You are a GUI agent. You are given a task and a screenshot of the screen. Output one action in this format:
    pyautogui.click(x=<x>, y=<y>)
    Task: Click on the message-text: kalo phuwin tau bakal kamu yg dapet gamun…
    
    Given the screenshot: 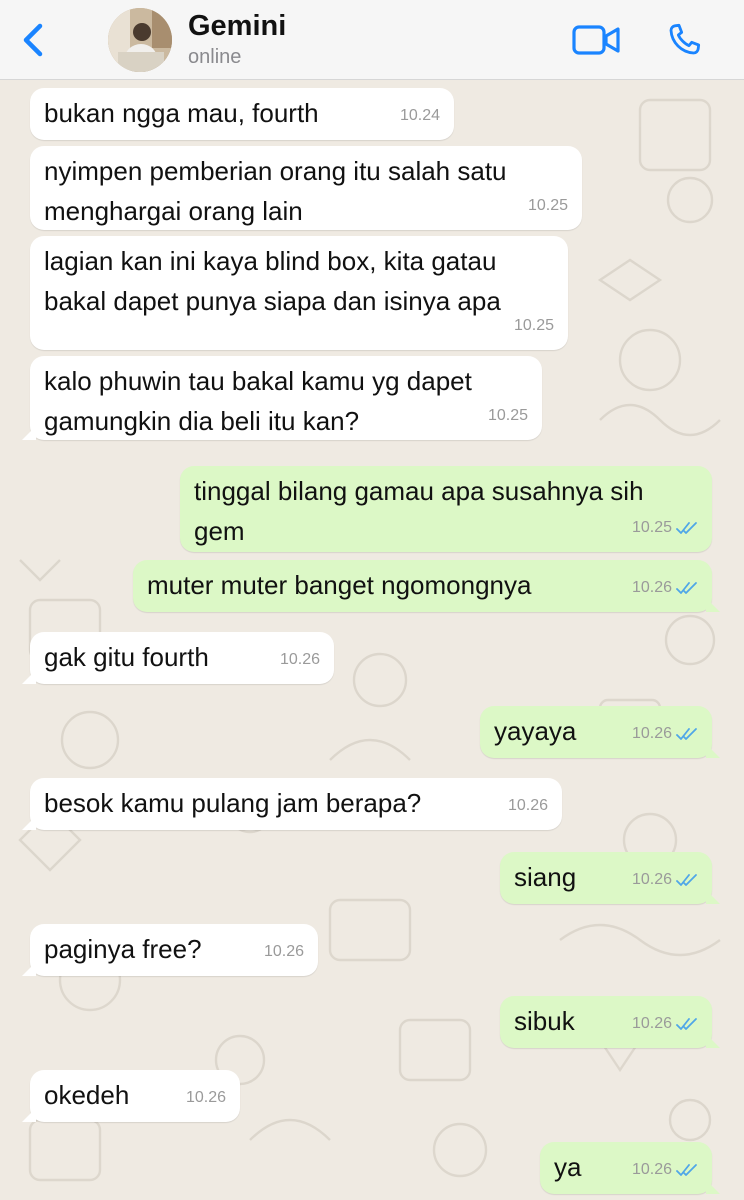 What is the action you would take?
    pyautogui.click(x=258, y=401)
    